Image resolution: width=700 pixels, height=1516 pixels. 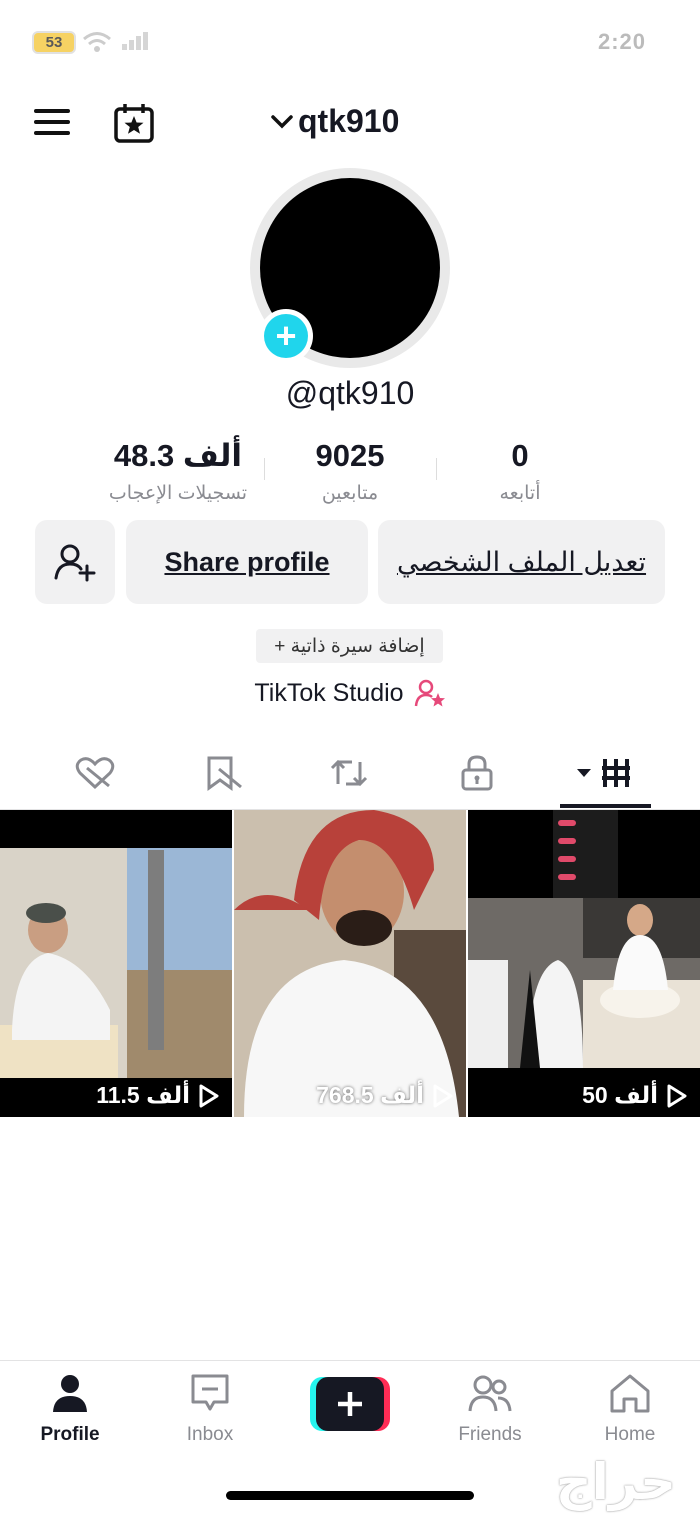 I want to click on stat-following: 0 أتابعه, so click(x=520, y=471).